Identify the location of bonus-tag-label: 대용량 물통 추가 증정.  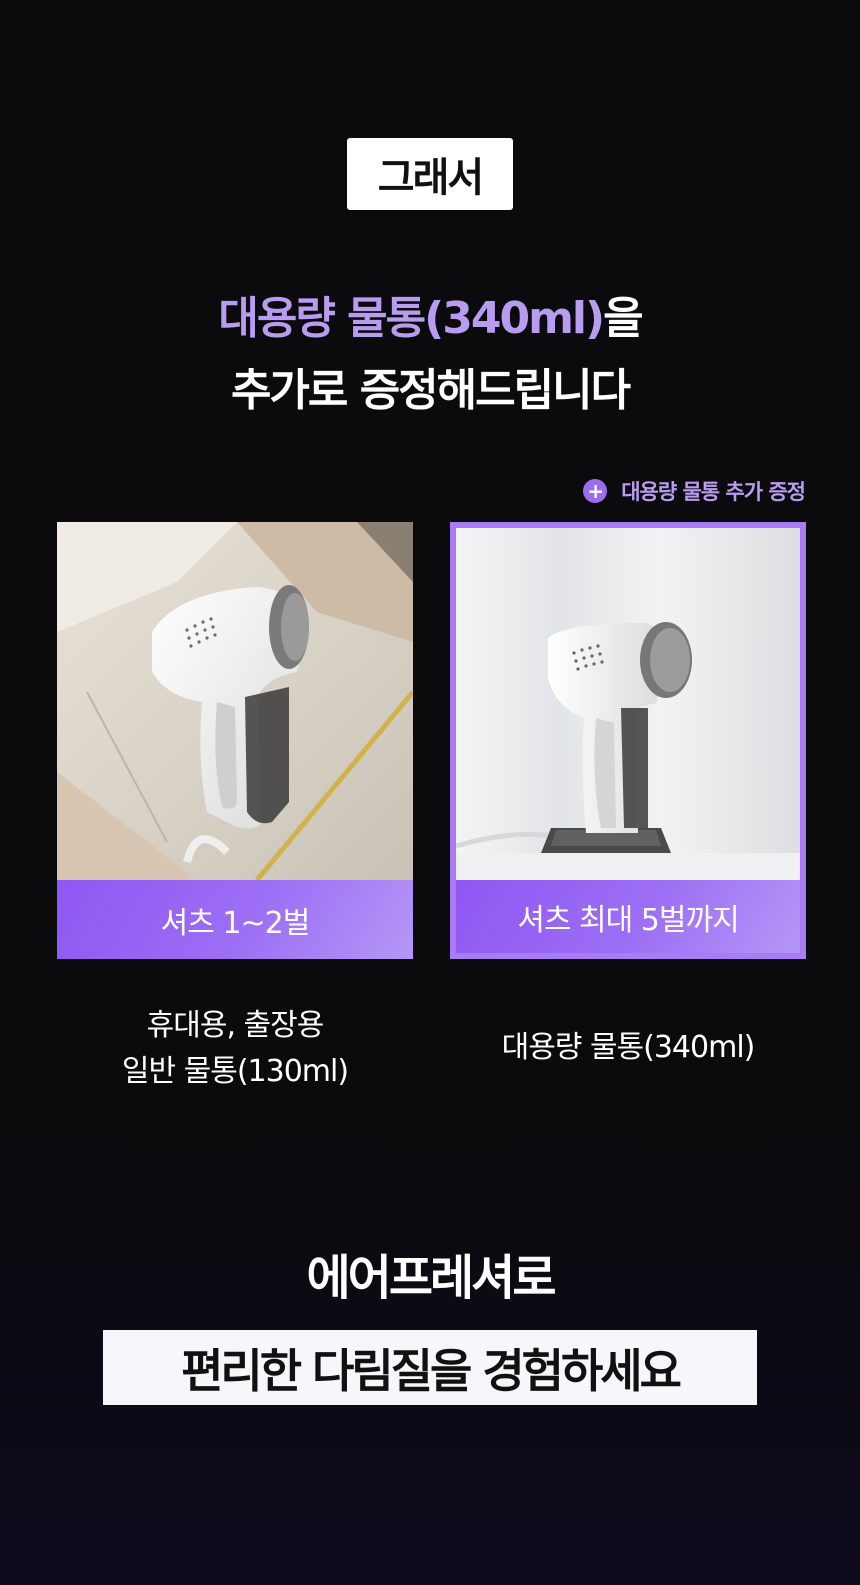
(713, 492).